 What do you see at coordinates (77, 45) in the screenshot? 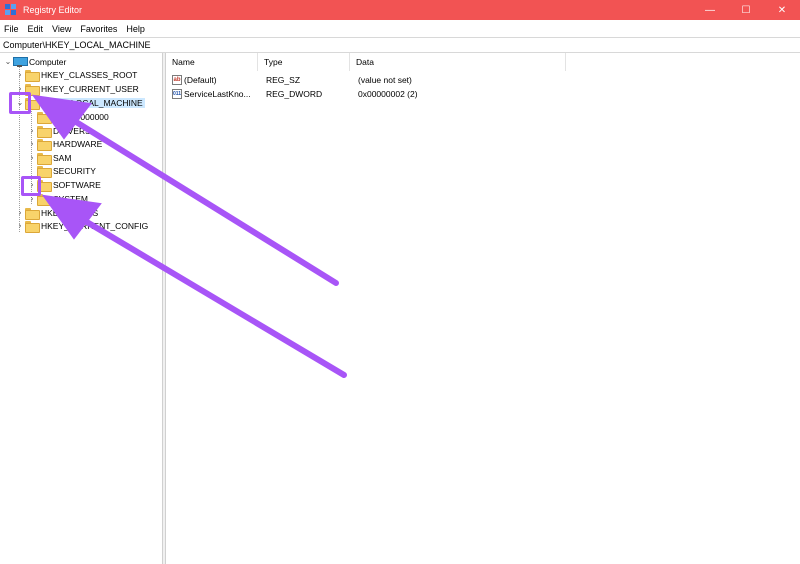
I see `address-path: Computer\HKEY_LOCAL_MACHINE` at bounding box center [77, 45].